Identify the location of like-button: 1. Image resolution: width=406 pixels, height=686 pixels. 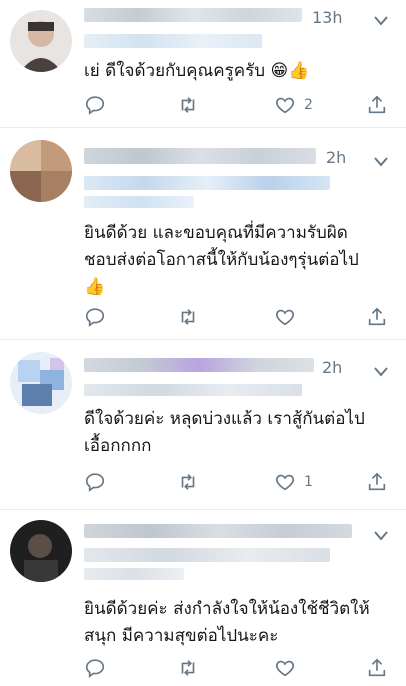
(293, 482).